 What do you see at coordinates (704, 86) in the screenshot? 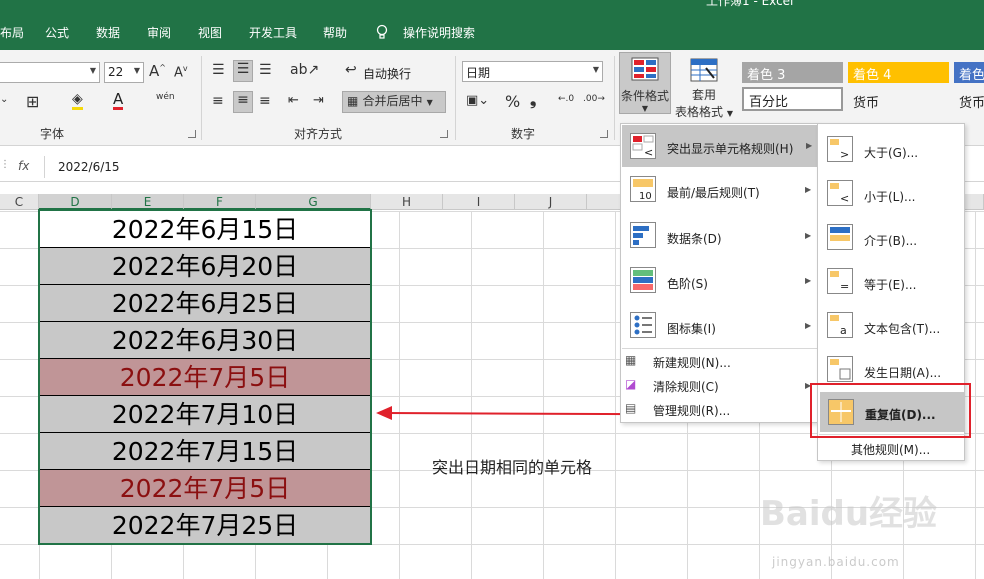
I see `format-as-table-button: 套用 表格格式 ▼` at bounding box center [704, 86].